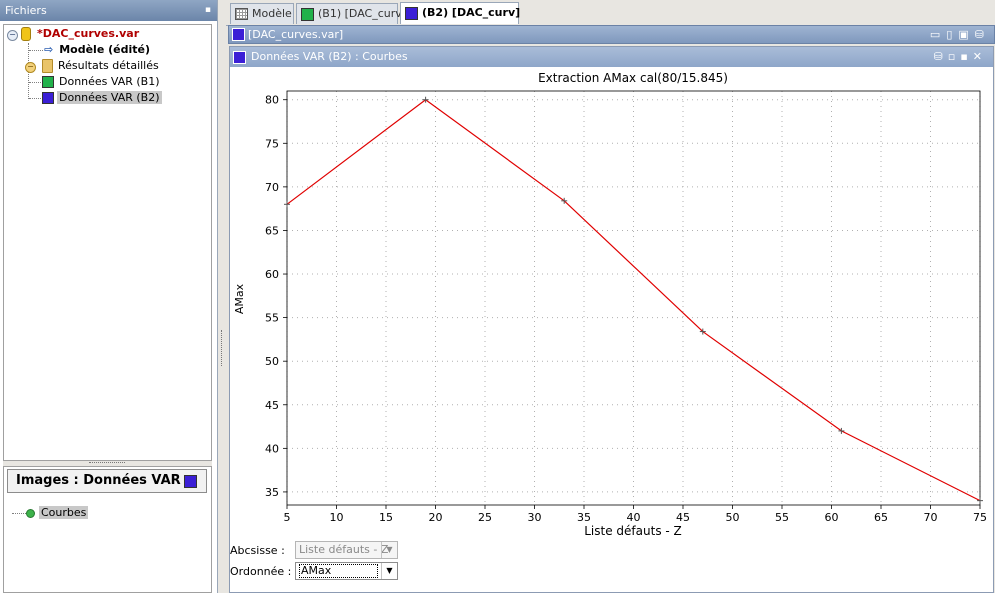  I want to click on tree-item-results: Résultats détaillés, so click(101, 66).